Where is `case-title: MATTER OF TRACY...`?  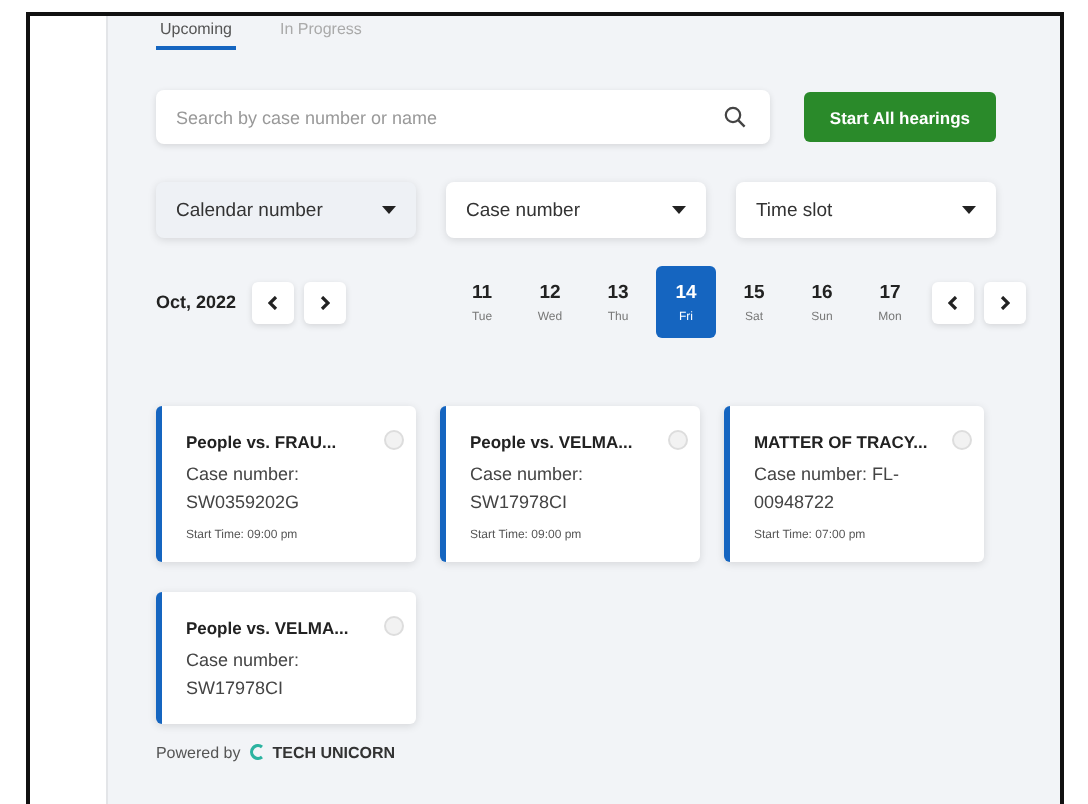 case-title: MATTER OF TRACY... is located at coordinates (840, 442).